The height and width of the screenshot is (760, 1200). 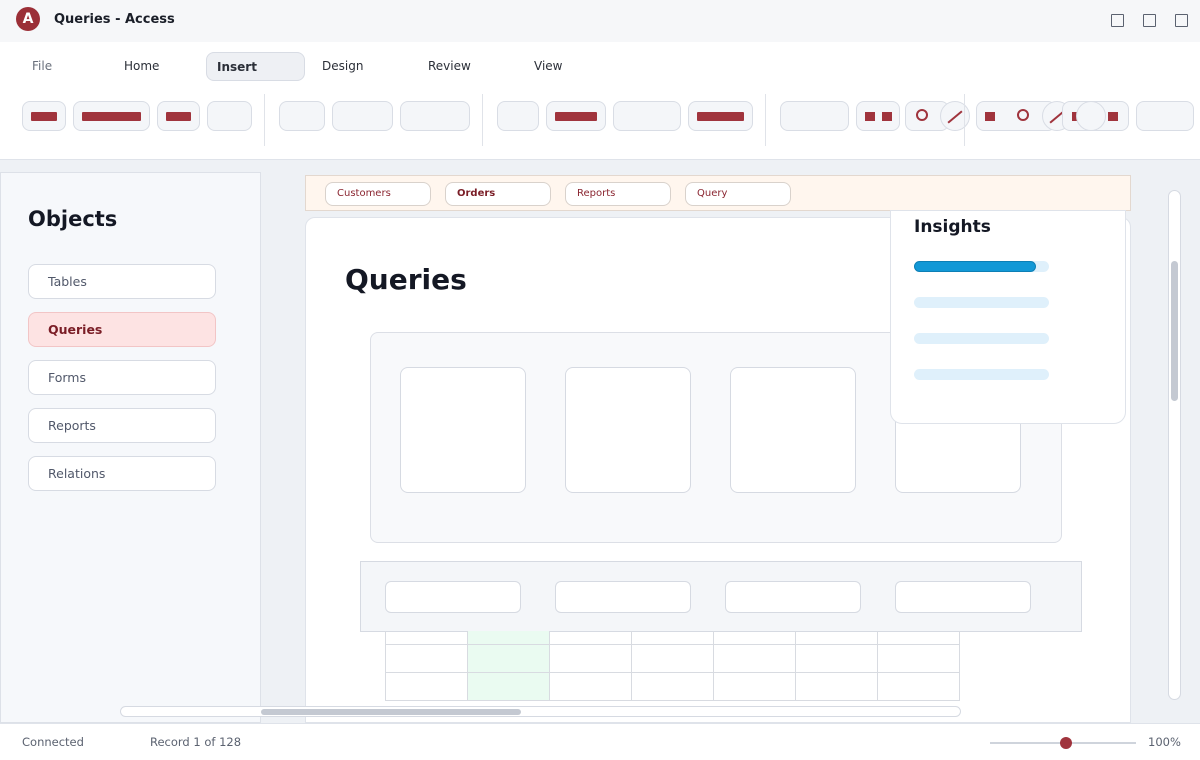 What do you see at coordinates (721, 596) in the screenshot?
I see `field-group` at bounding box center [721, 596].